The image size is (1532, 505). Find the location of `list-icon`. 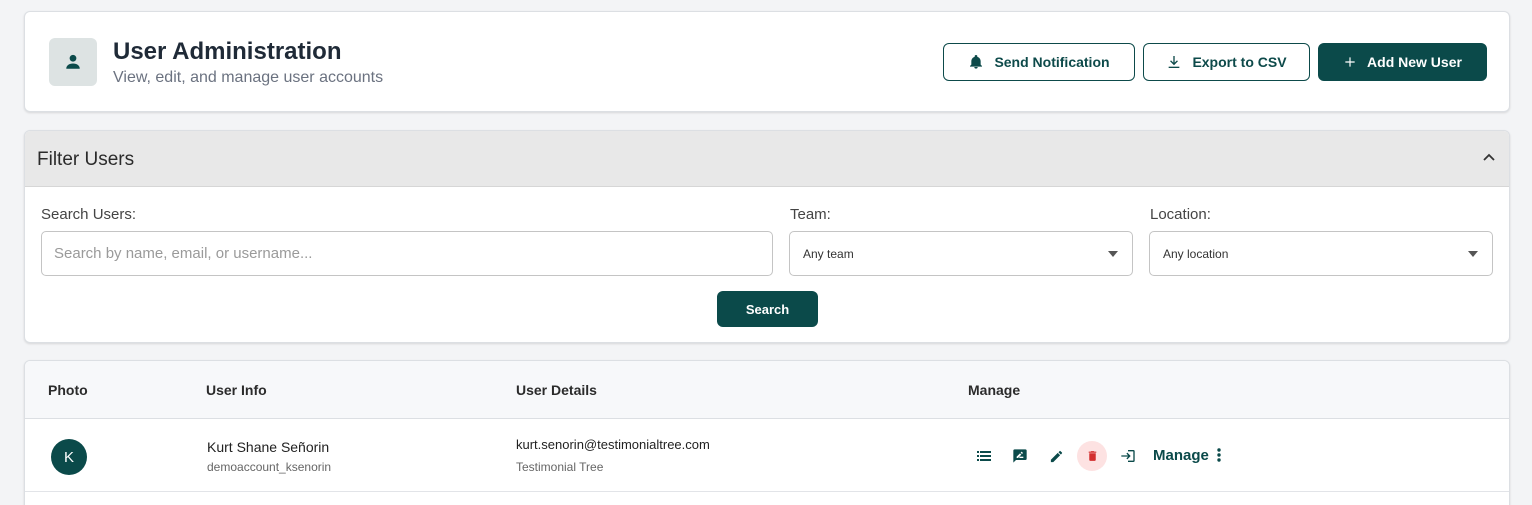

list-icon is located at coordinates (984, 456).